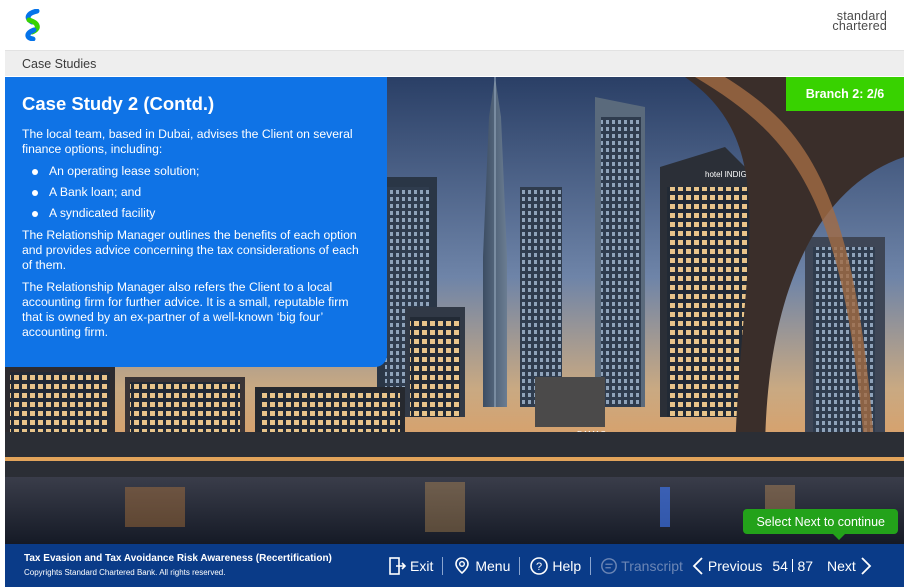 Image resolution: width=909 pixels, height=587 pixels. I want to click on panel-title: Case Study 2 (Contd.), so click(118, 103).